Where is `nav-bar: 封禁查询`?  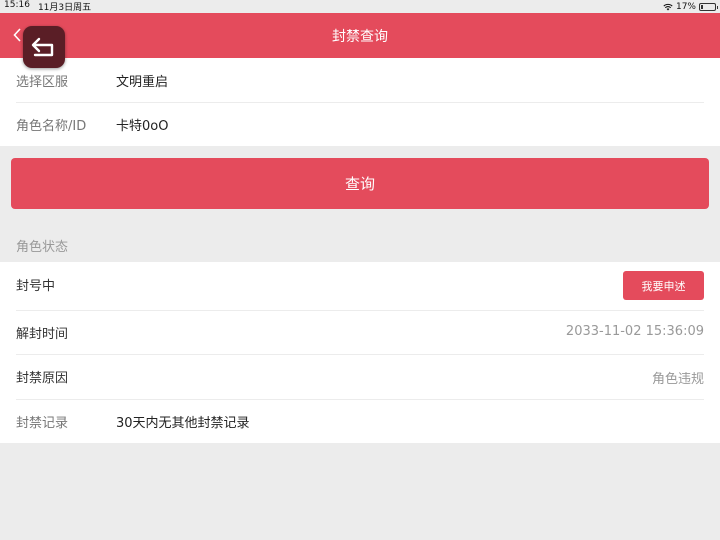
nav-bar: 封禁查询 is located at coordinates (360, 35).